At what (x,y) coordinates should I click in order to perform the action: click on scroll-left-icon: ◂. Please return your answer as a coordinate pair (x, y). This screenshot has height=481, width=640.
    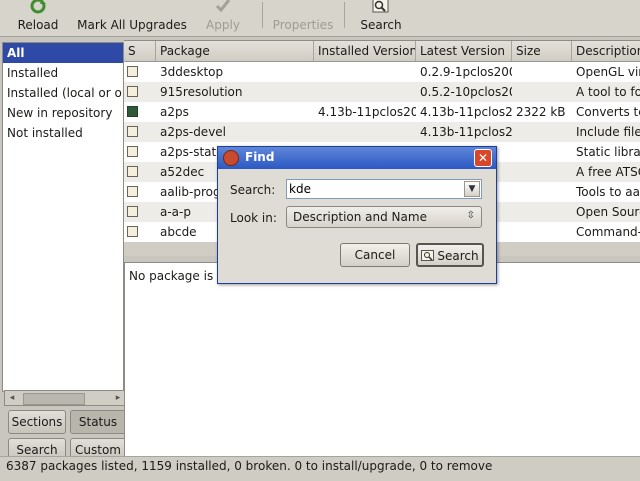
    Looking at the image, I should click on (12, 398).